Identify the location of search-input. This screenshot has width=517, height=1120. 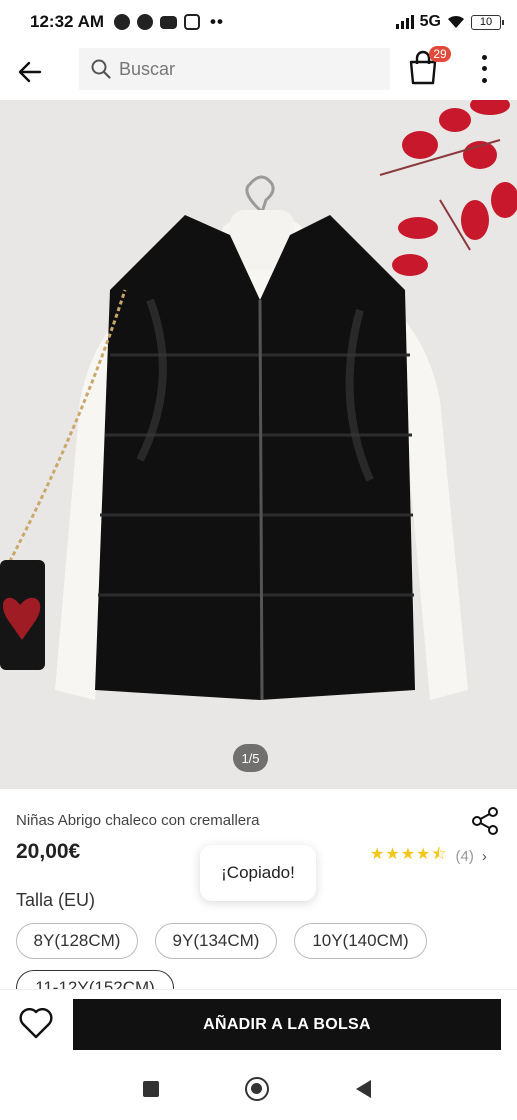
(244, 69).